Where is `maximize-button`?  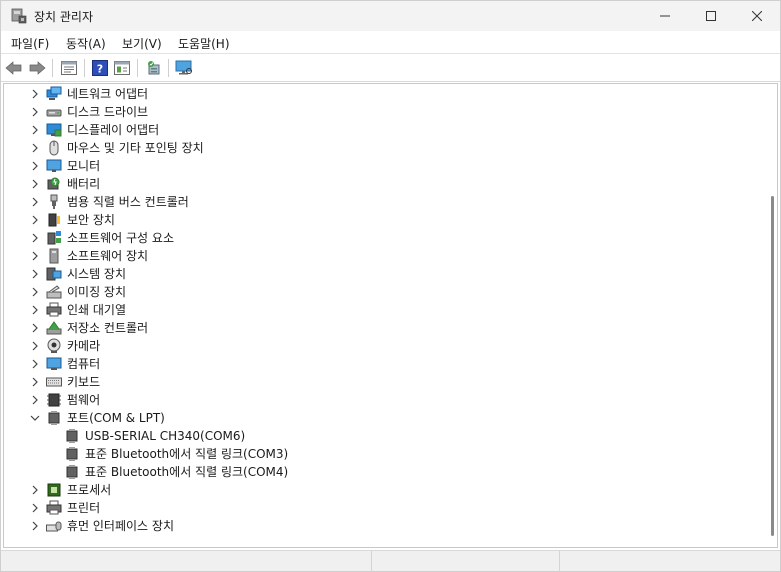
maximize-button is located at coordinates (711, 16).